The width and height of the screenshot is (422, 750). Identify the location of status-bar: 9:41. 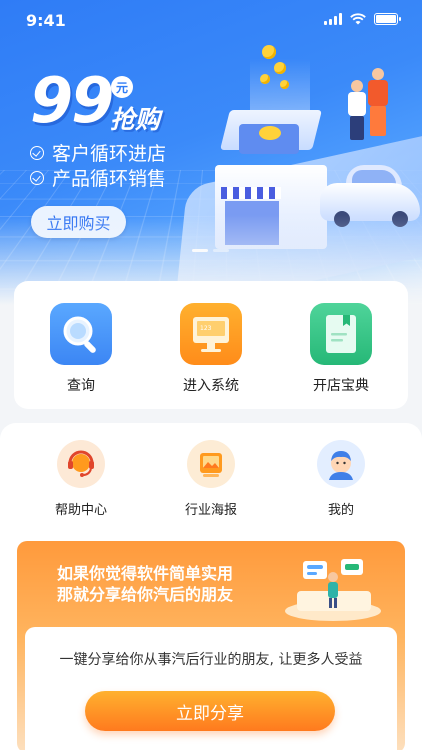
(211, 20).